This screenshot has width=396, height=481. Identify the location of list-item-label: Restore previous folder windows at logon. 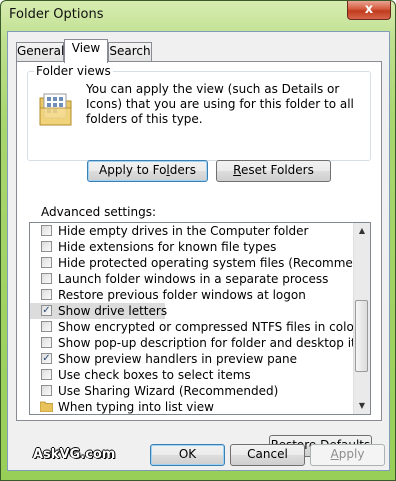
(182, 295).